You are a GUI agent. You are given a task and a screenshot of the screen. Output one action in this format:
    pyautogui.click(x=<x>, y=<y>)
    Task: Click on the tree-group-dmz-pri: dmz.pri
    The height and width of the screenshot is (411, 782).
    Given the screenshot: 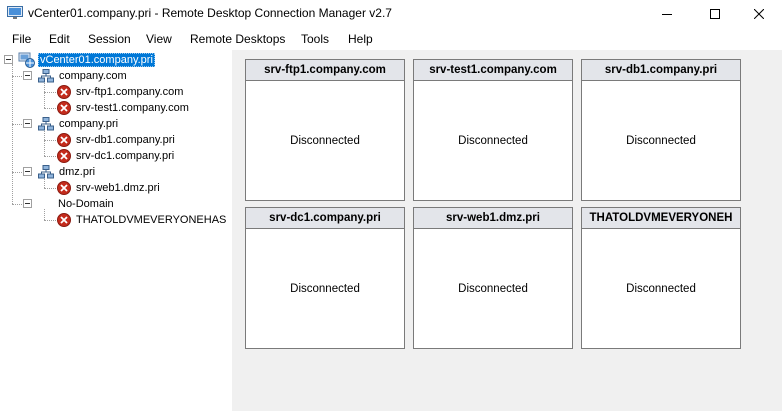 What is the action you would take?
    pyautogui.click(x=67, y=172)
    